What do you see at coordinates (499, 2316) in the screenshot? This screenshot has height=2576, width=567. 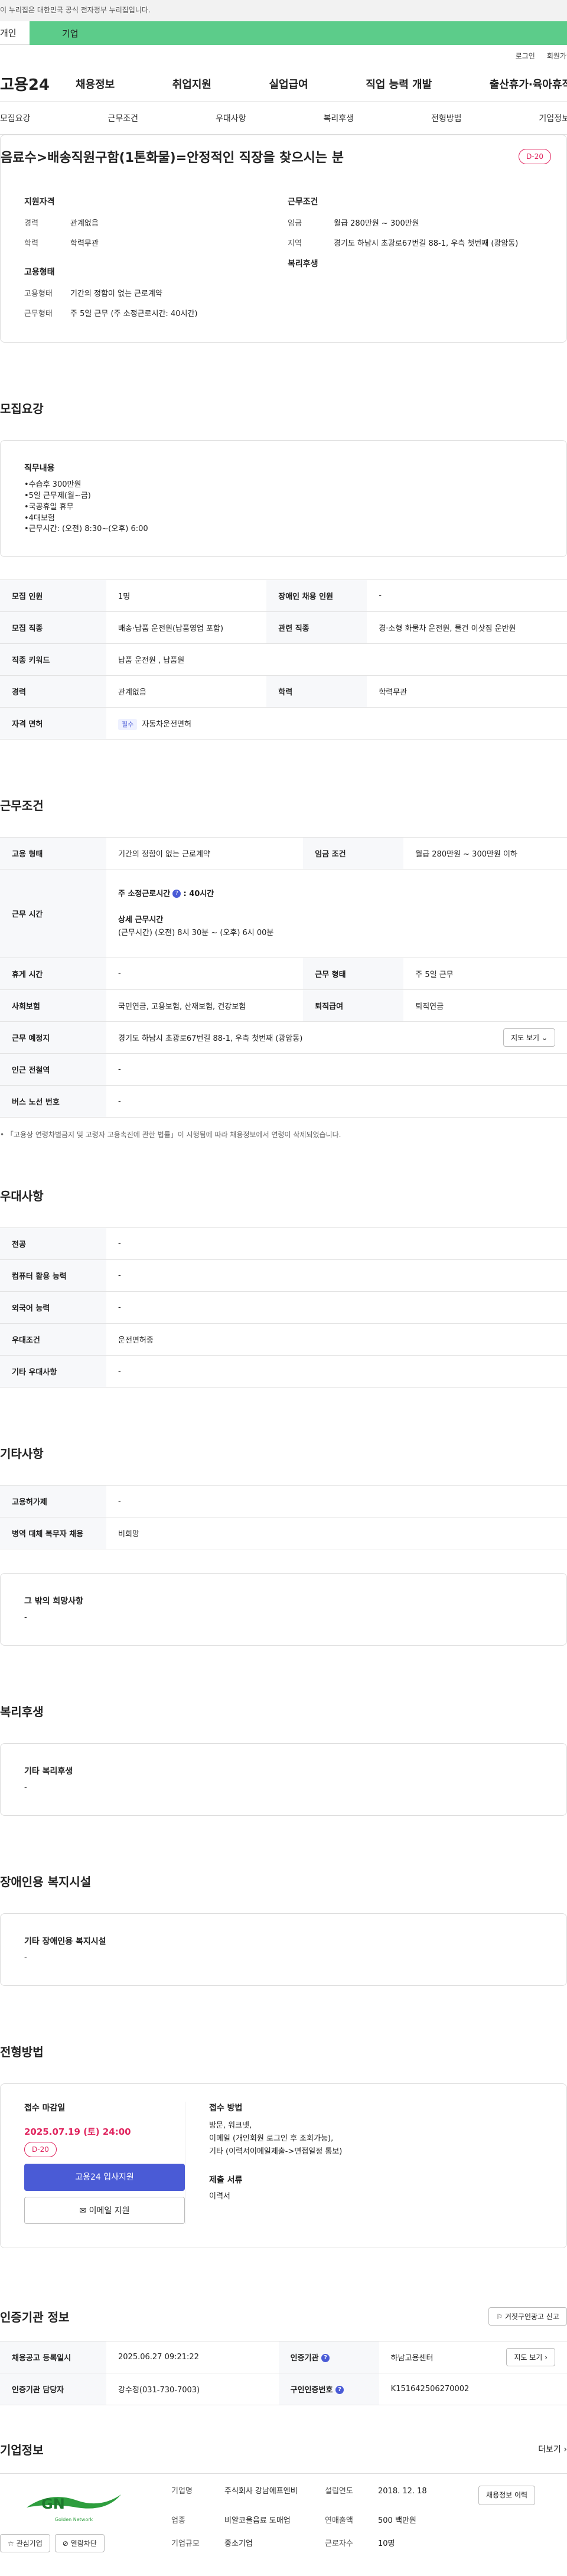 I see `megaphone-icon: ⚐` at bounding box center [499, 2316].